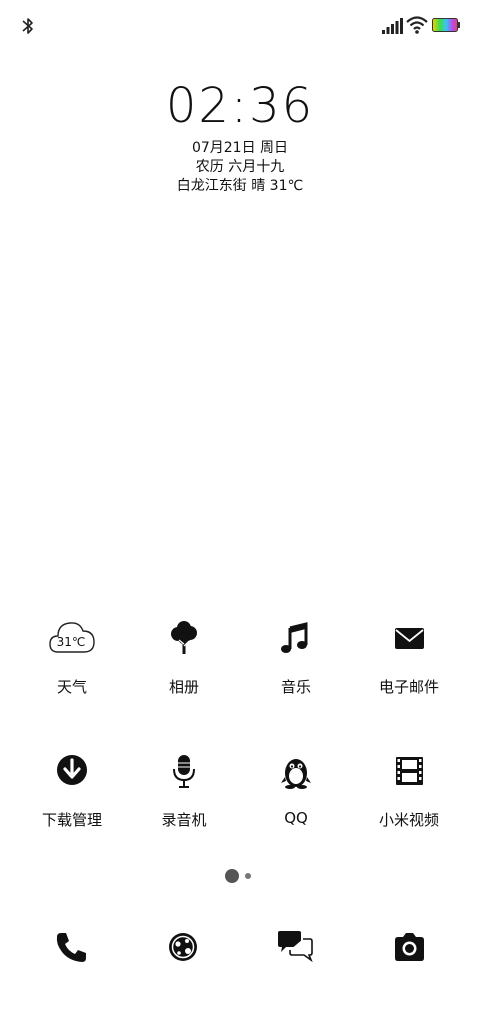  I want to click on film-icon, so click(409, 771).